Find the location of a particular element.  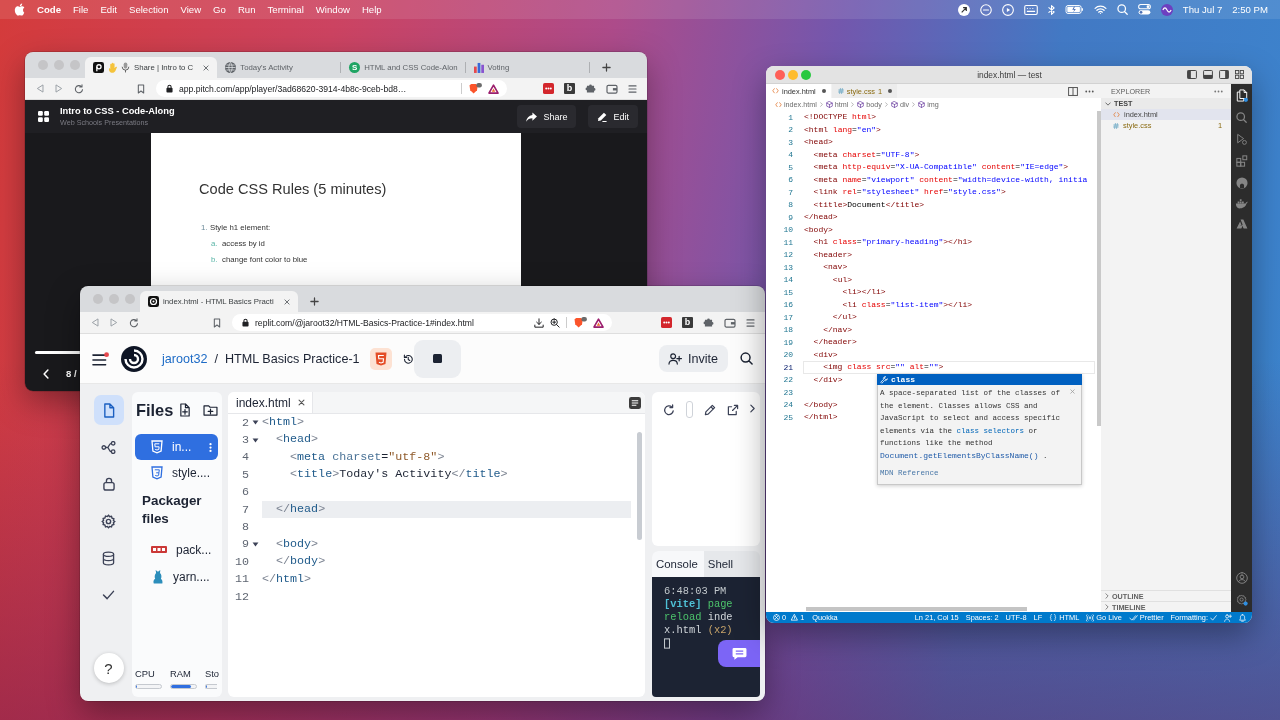

layout-icon is located at coordinates (1239, 74).